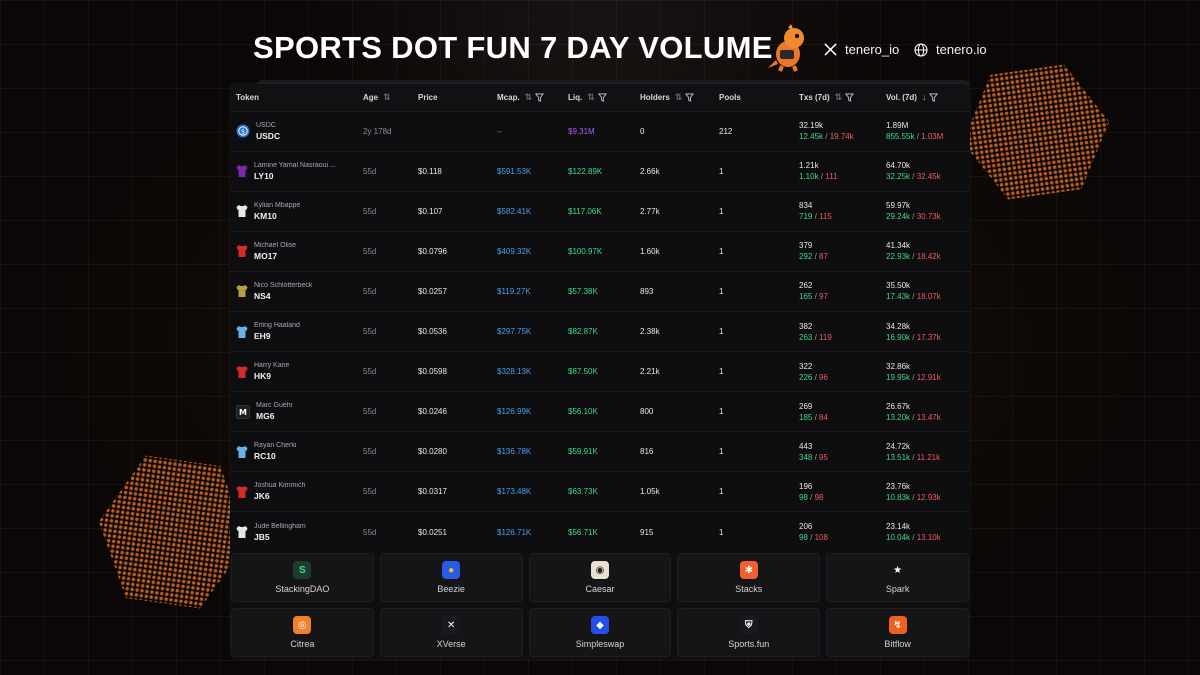 Image resolution: width=1200 pixels, height=675 pixels. I want to click on token-cell: Nico Schlotterbeck NS4, so click(293, 291).